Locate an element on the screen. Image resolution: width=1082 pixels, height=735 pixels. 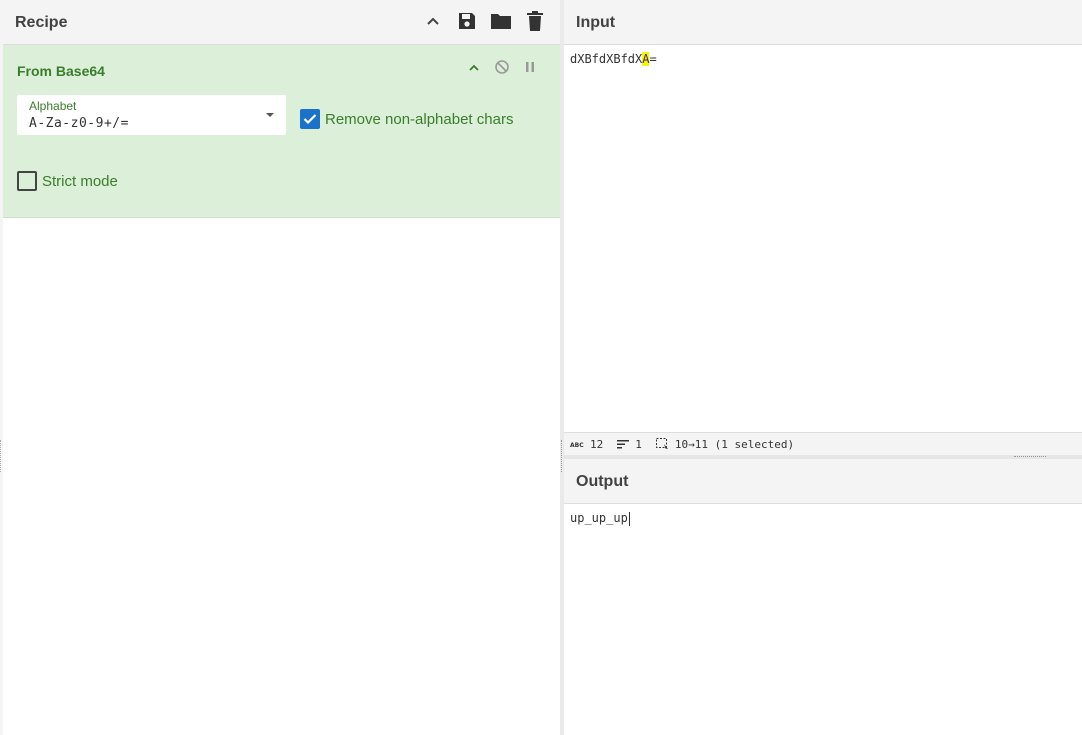
save-icon is located at coordinates (467, 21).